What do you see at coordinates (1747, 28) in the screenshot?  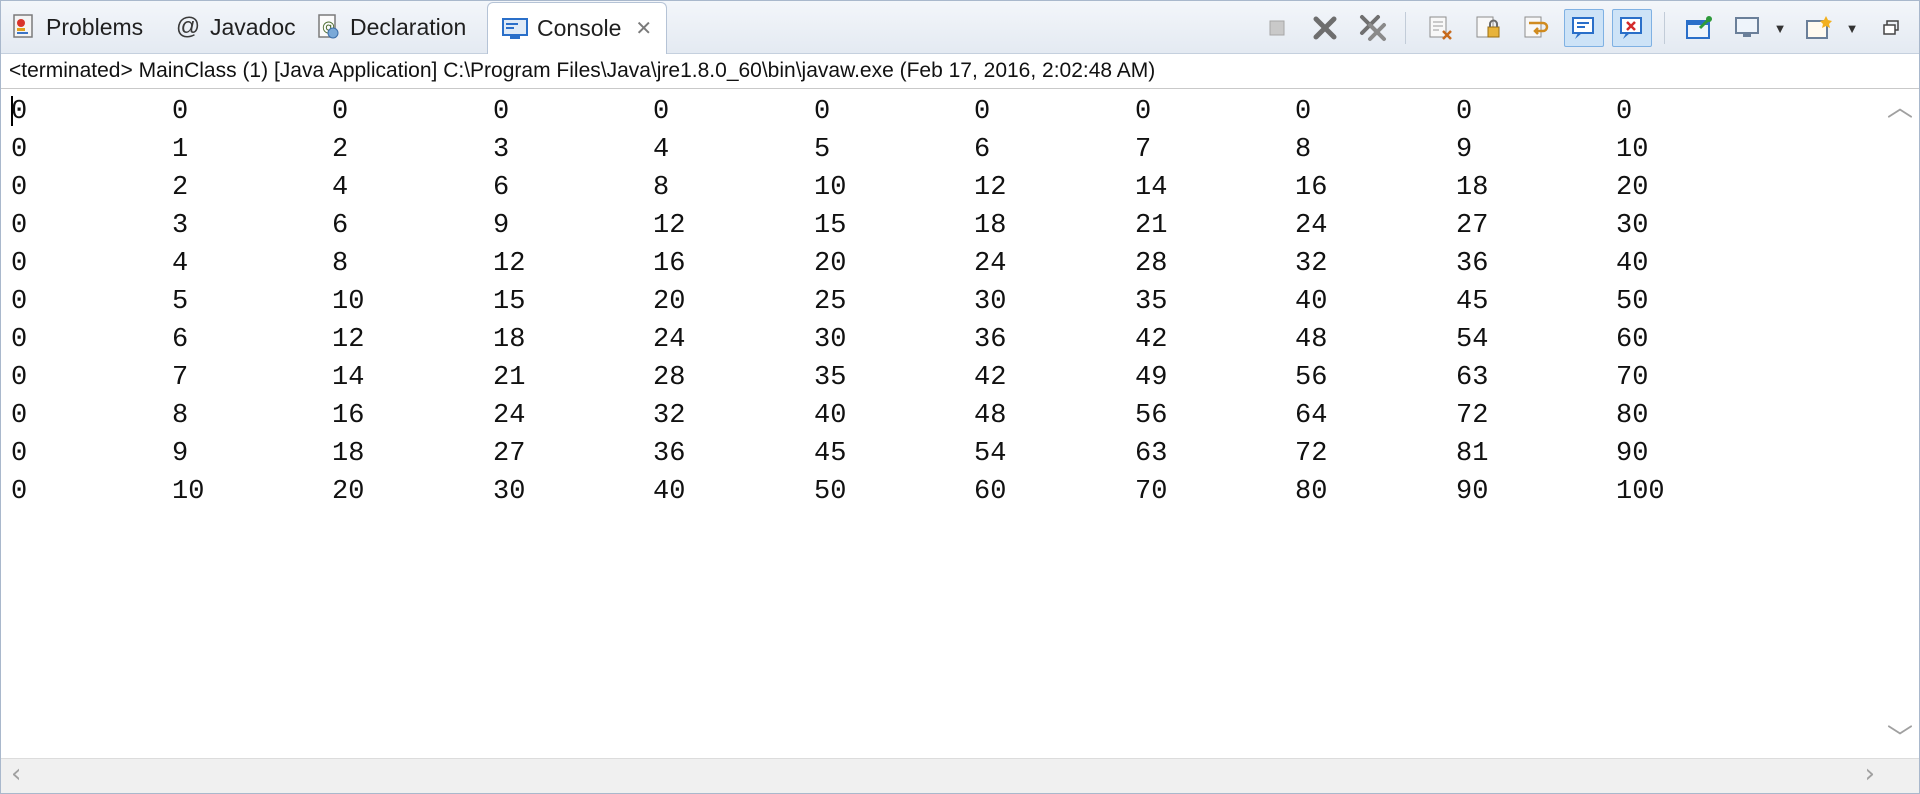 I see `display-console-icon` at bounding box center [1747, 28].